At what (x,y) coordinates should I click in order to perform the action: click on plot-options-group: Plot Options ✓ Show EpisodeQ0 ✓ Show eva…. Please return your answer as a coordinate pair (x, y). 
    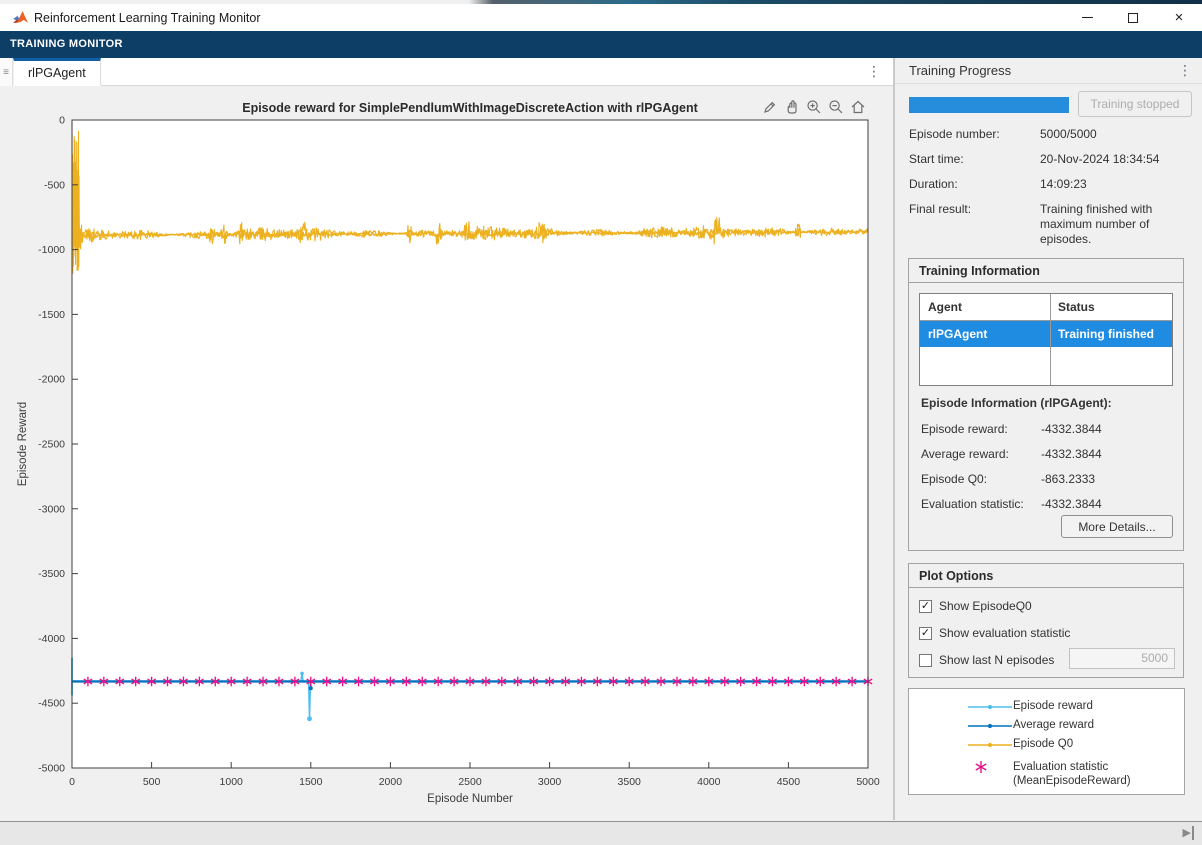
    Looking at the image, I should click on (1046, 620).